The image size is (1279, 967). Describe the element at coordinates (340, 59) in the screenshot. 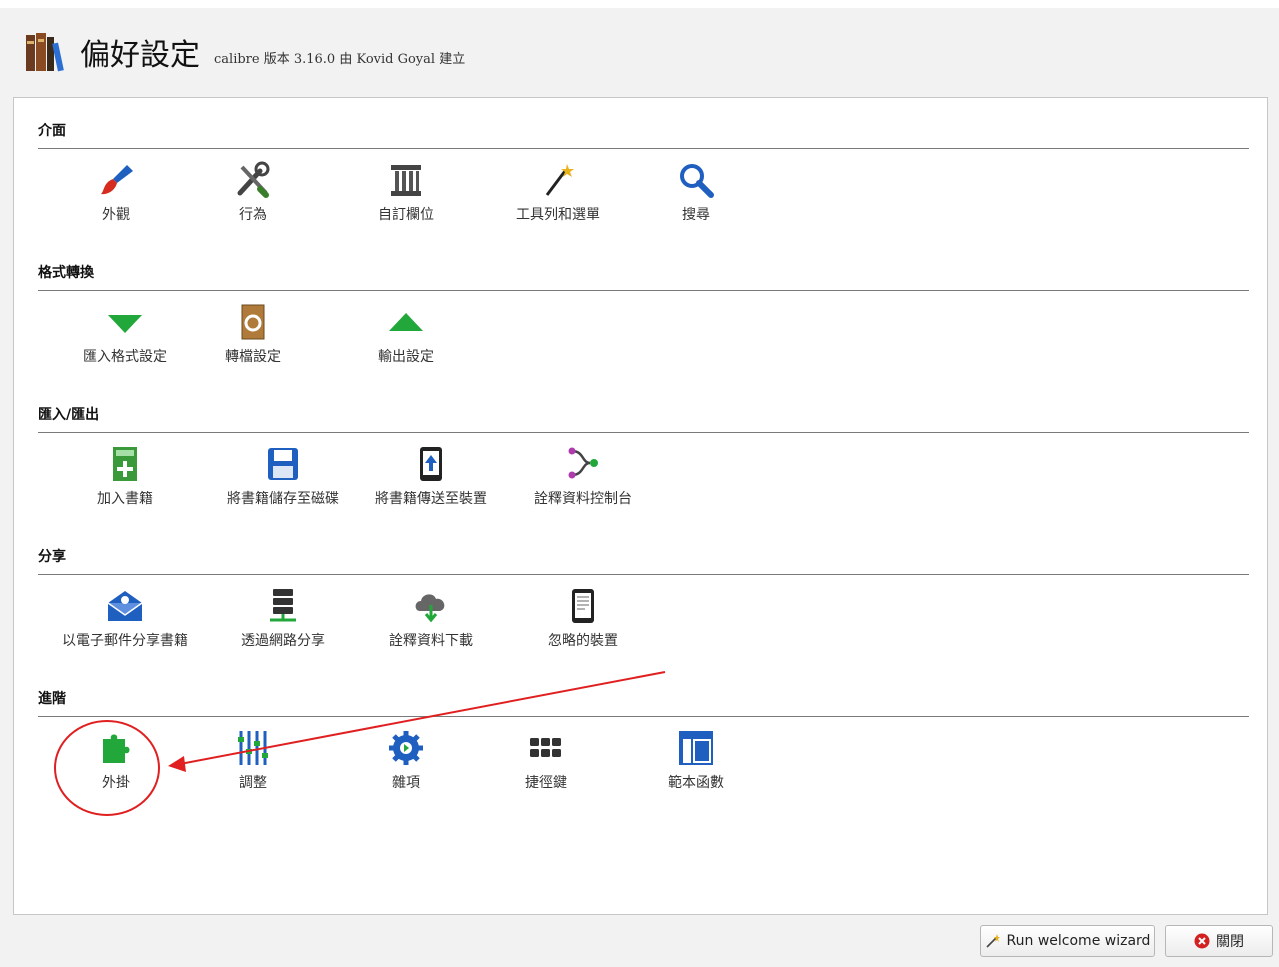

I see `version-subtitle: calibre 版本 3.16.0 由 Kovid Goyal 建立` at that location.